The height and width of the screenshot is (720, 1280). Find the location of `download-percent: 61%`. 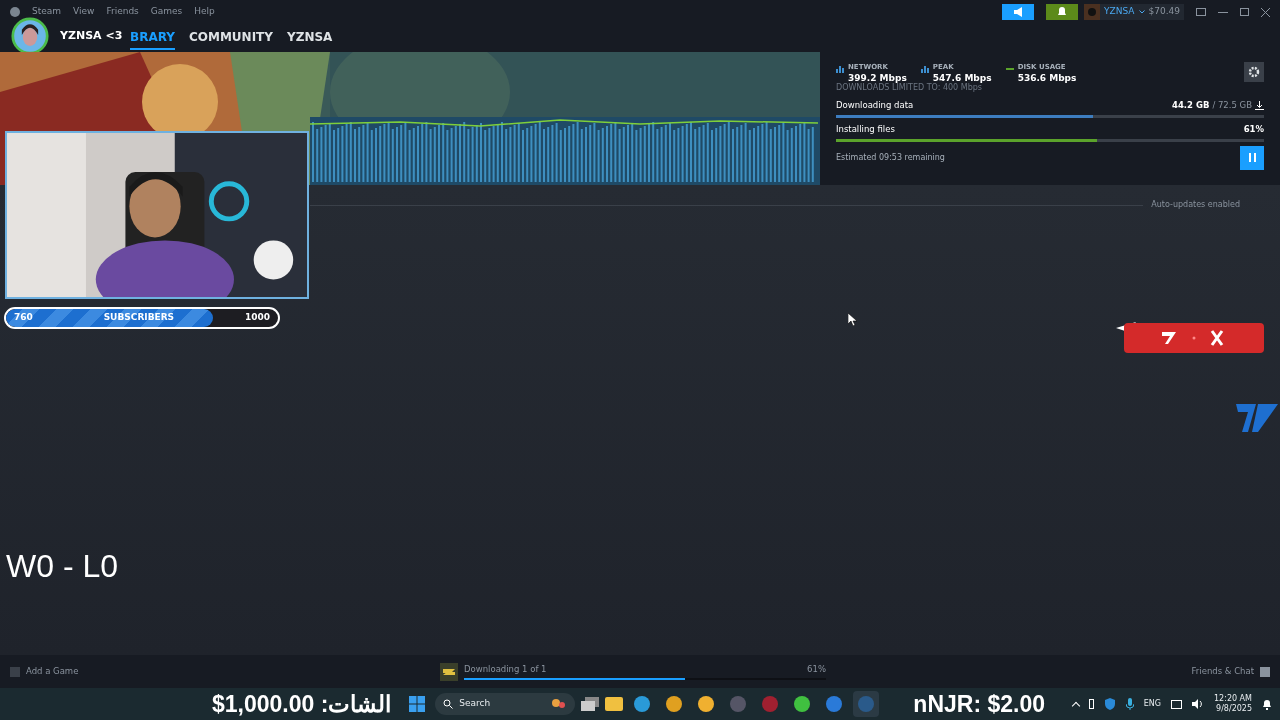

download-percent: 61% is located at coordinates (816, 669).